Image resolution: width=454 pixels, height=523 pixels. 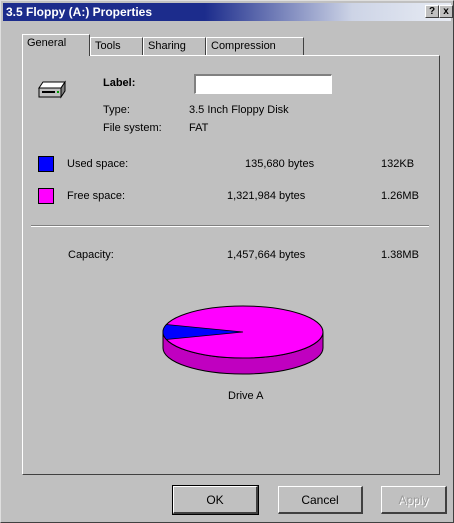 What do you see at coordinates (199, 128) in the screenshot?
I see `file-system-value: FAT` at bounding box center [199, 128].